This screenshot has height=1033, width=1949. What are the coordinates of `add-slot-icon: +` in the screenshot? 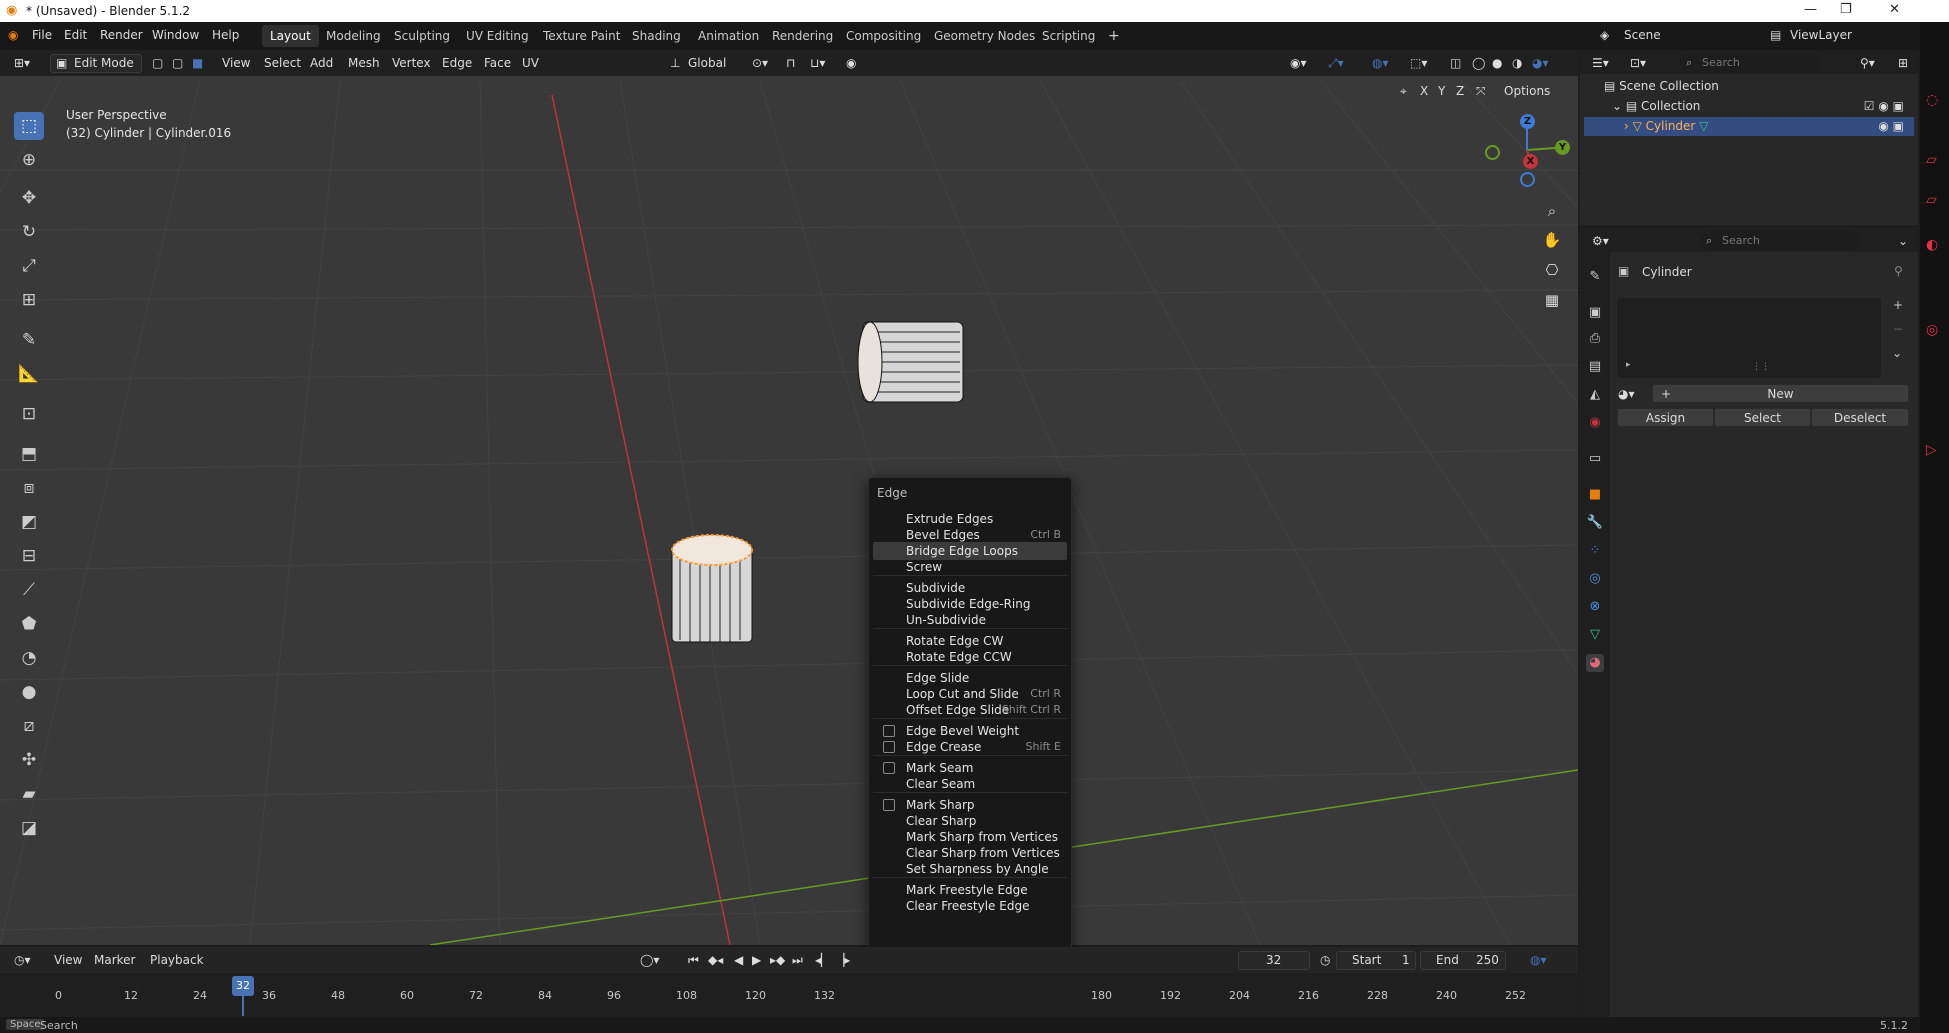 It's located at (1898, 305).